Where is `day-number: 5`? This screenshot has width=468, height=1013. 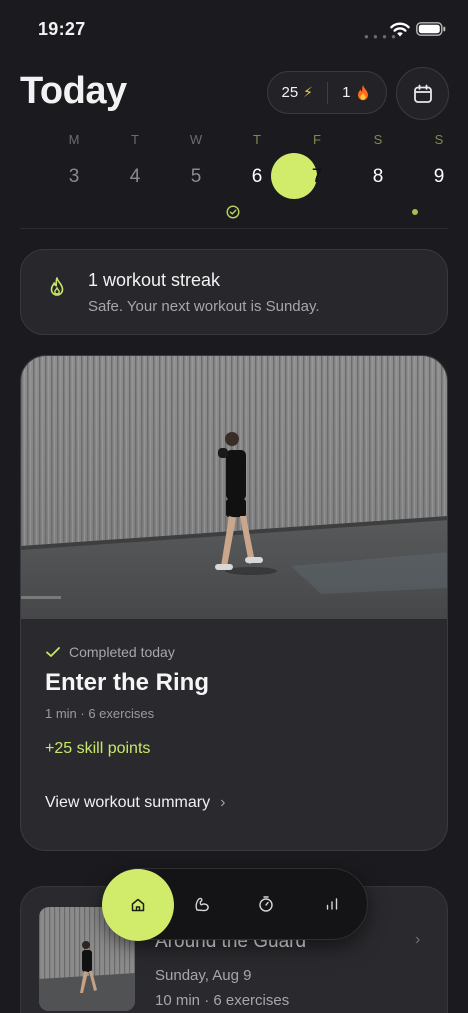
day-number: 5 is located at coordinates (196, 176).